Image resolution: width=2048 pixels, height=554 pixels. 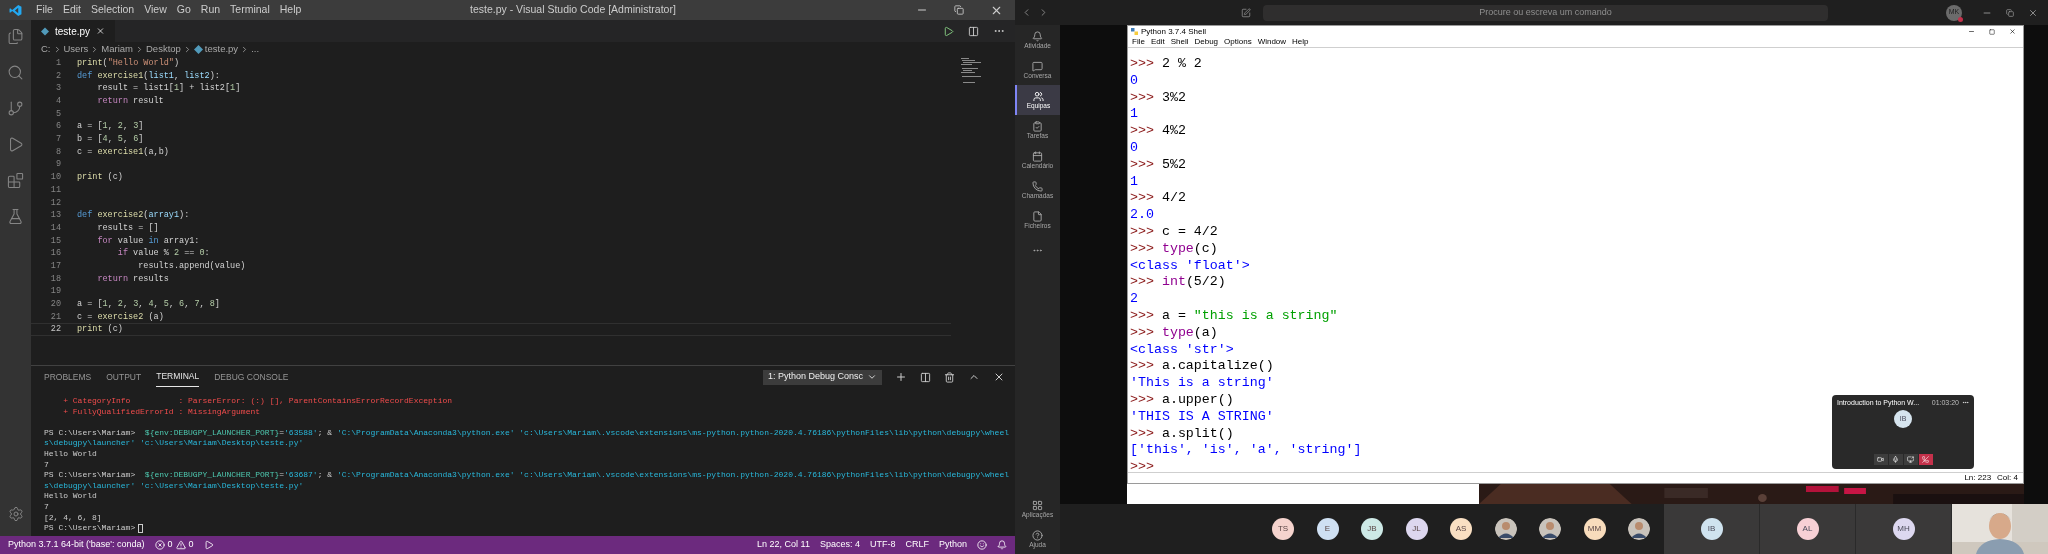 What do you see at coordinates (1206, 42) in the screenshot?
I see `menu-item: Debug` at bounding box center [1206, 42].